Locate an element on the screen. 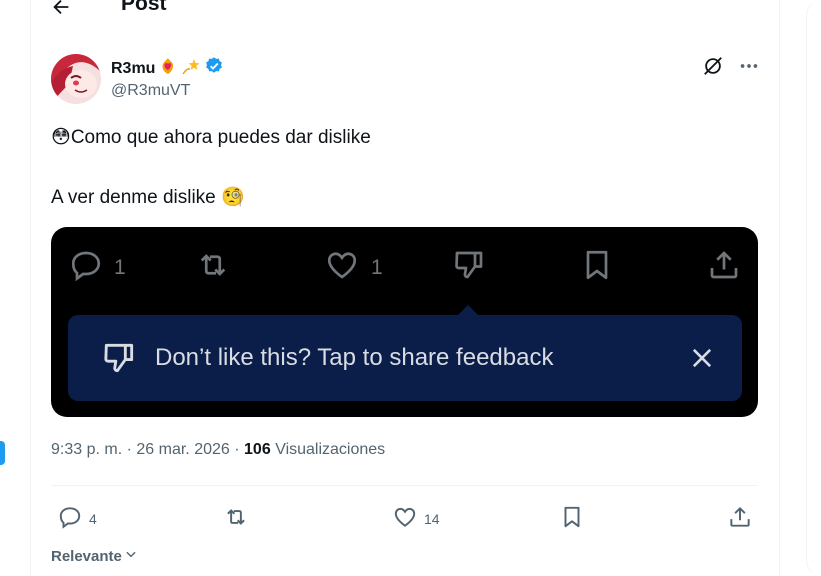 Image resolution: width=821 pixels, height=576 pixels. verified-badge-icon is located at coordinates (214, 68).